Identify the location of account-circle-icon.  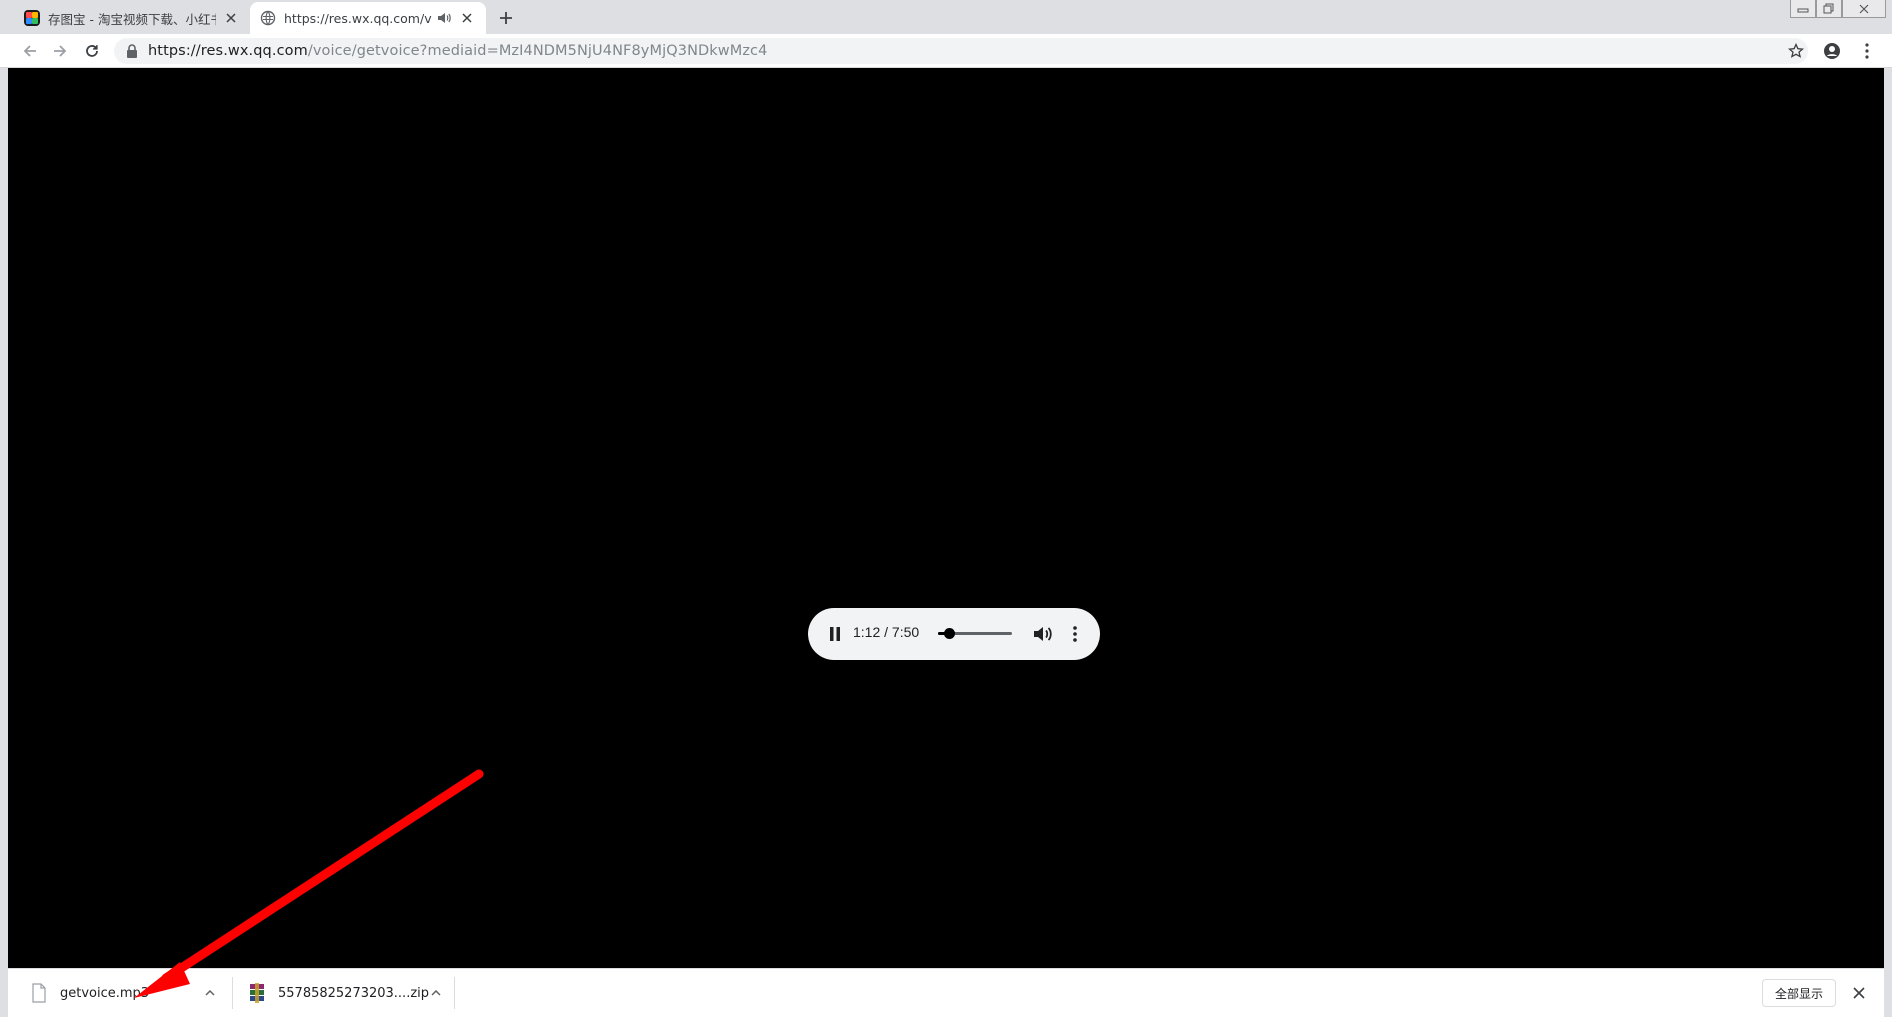
(1832, 51).